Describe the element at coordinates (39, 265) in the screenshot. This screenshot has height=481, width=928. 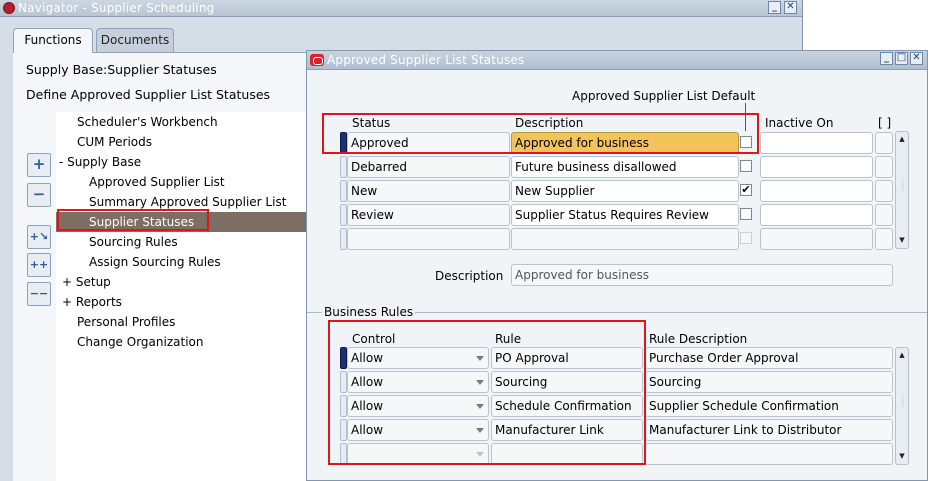
I see `expand-all-icon: ++` at that location.